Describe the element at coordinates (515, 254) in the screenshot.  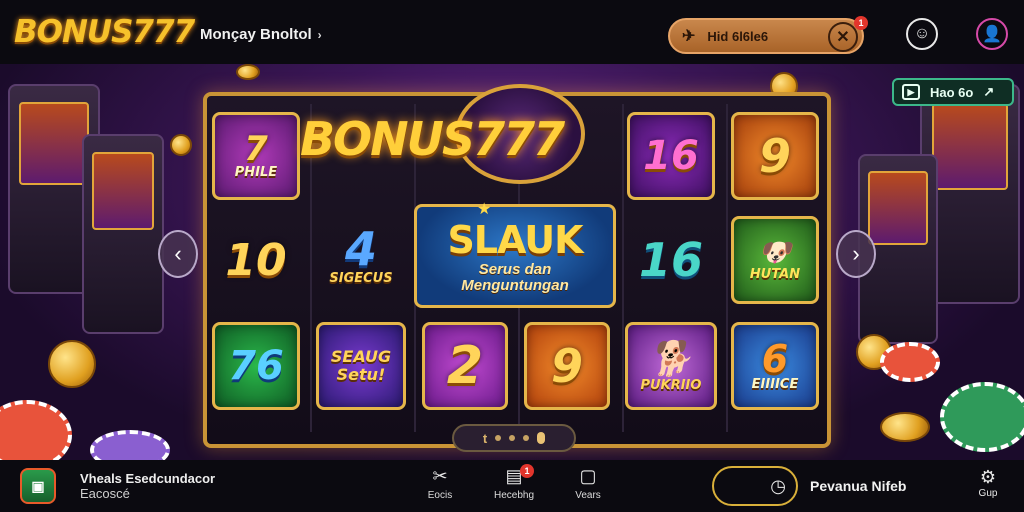
I see `feature-banner: ★ SLAUK Serus dan Menguntungan` at that location.